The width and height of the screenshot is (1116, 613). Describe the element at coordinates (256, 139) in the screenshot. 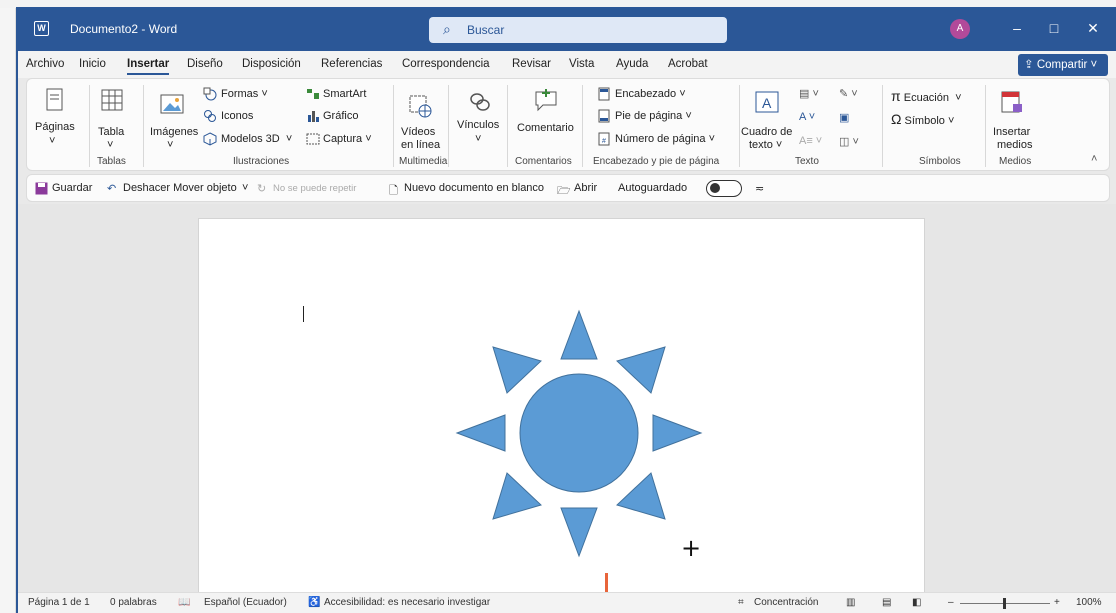

I see `3d-models-button: Modelos 3D ˅` at that location.